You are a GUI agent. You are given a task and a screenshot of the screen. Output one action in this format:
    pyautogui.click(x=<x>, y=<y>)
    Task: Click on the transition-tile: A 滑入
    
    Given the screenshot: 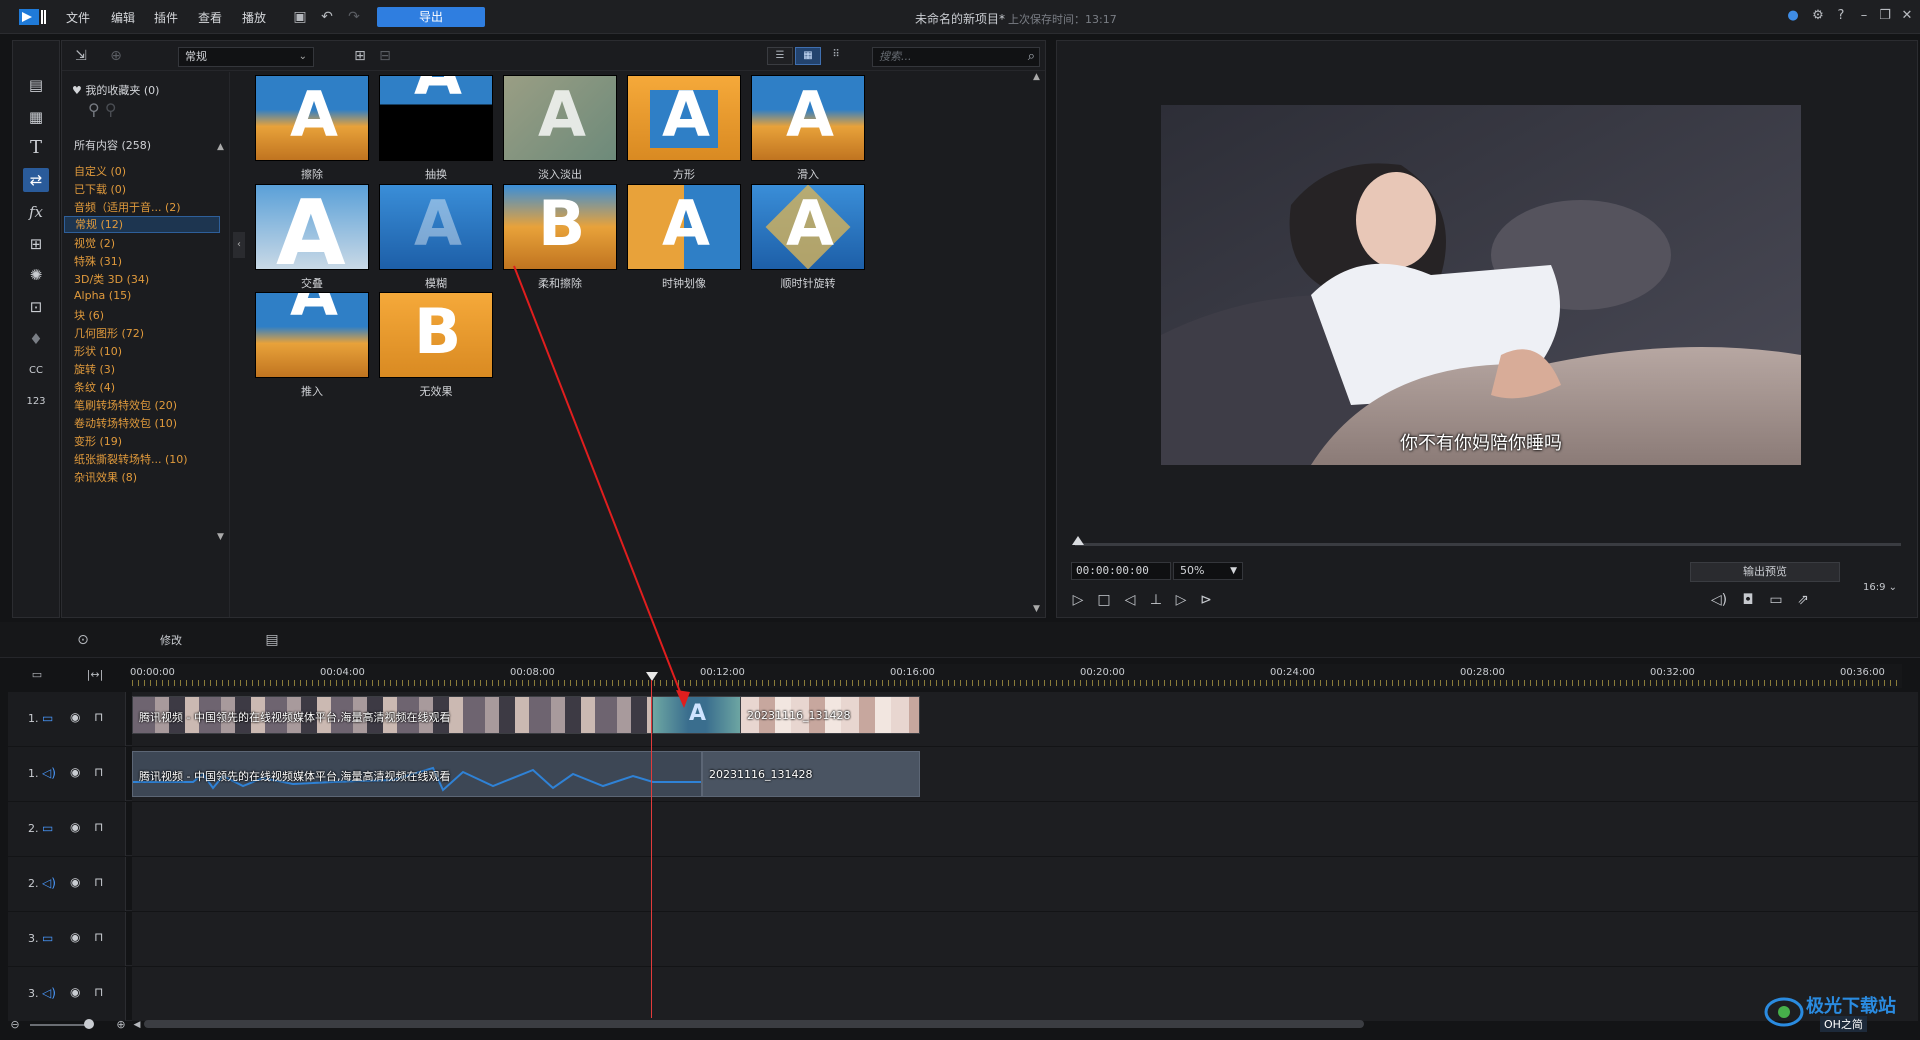 What is the action you would take?
    pyautogui.click(x=808, y=128)
    